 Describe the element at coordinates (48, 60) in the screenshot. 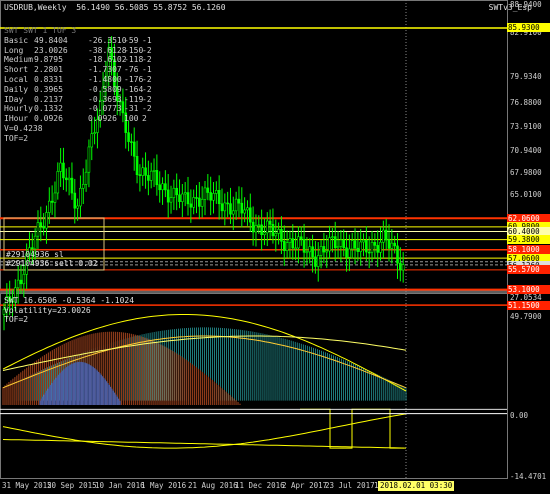

I see `stats-cell-v1: 9.8795` at that location.